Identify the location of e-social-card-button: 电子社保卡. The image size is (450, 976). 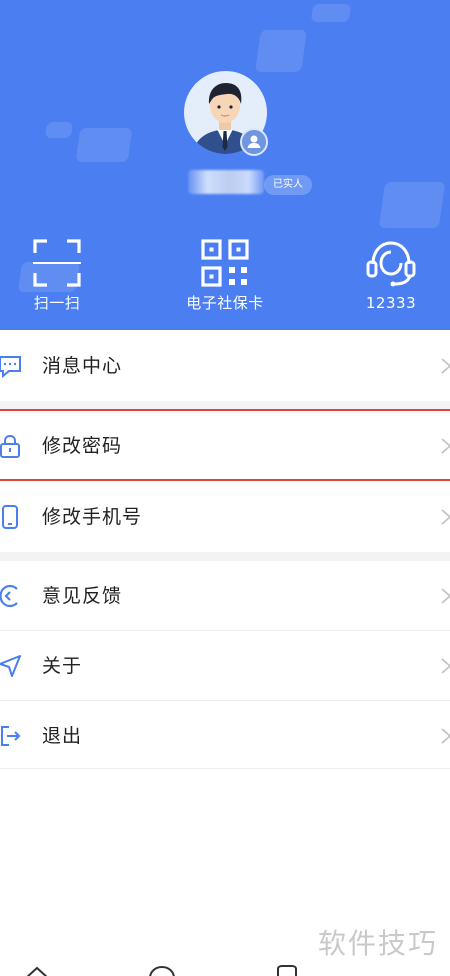
(225, 275).